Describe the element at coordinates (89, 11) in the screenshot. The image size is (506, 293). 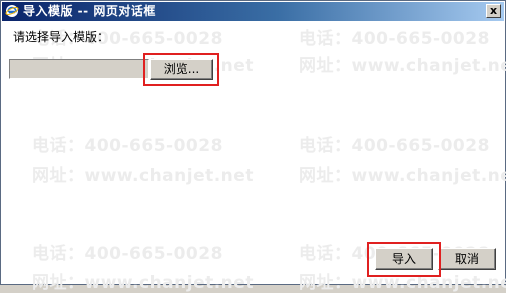
I see `dialog-title: 导入模版 -- 网页对话框` at that location.